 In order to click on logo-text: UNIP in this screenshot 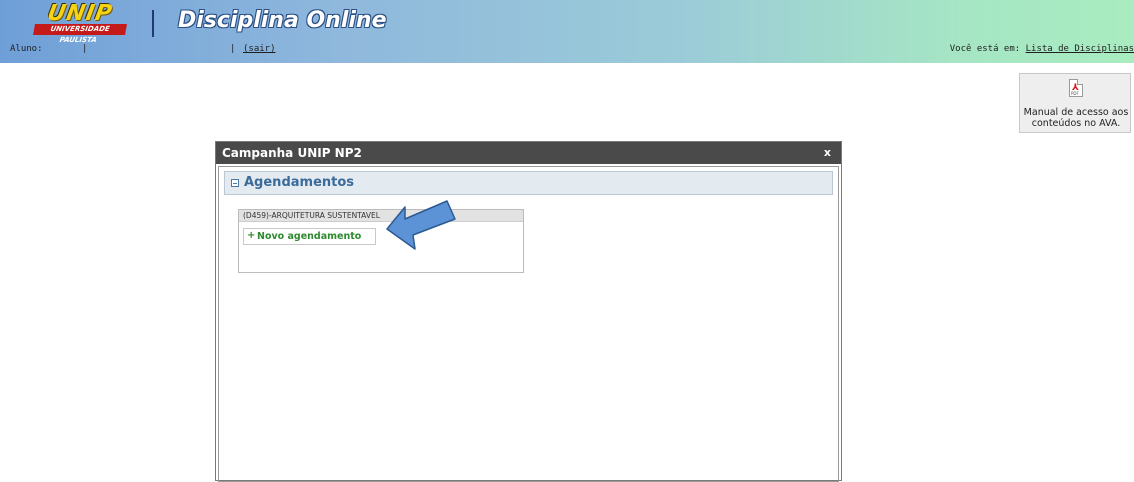, I will do `click(80, 13)`.